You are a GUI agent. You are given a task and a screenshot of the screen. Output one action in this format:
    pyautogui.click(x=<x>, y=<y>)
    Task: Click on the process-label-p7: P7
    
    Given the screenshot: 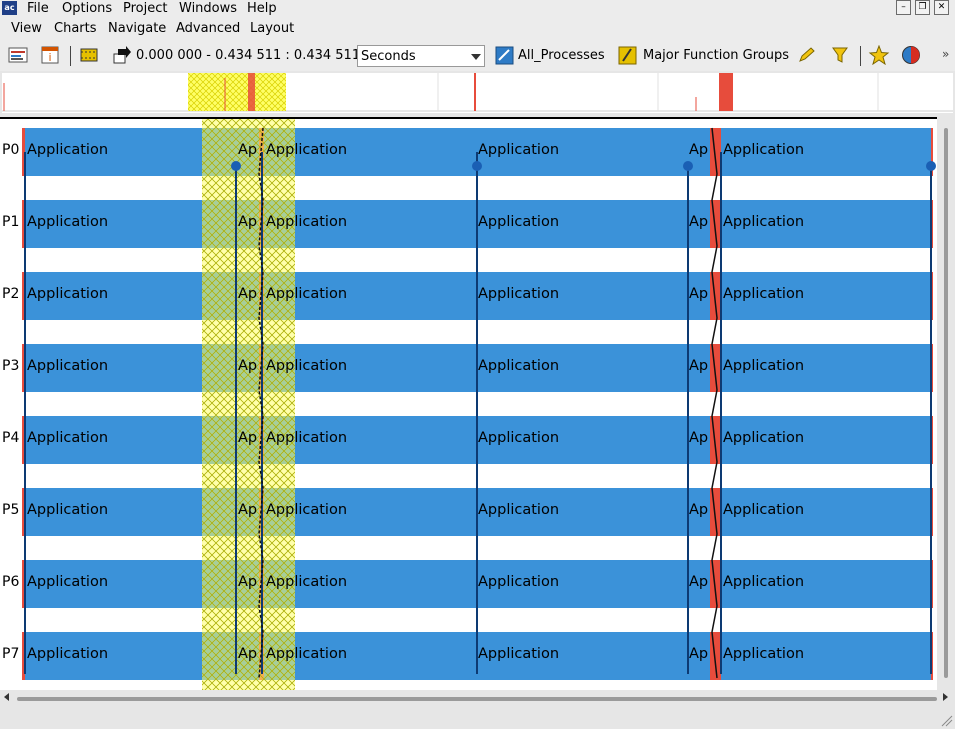 What is the action you would take?
    pyautogui.click(x=10, y=654)
    